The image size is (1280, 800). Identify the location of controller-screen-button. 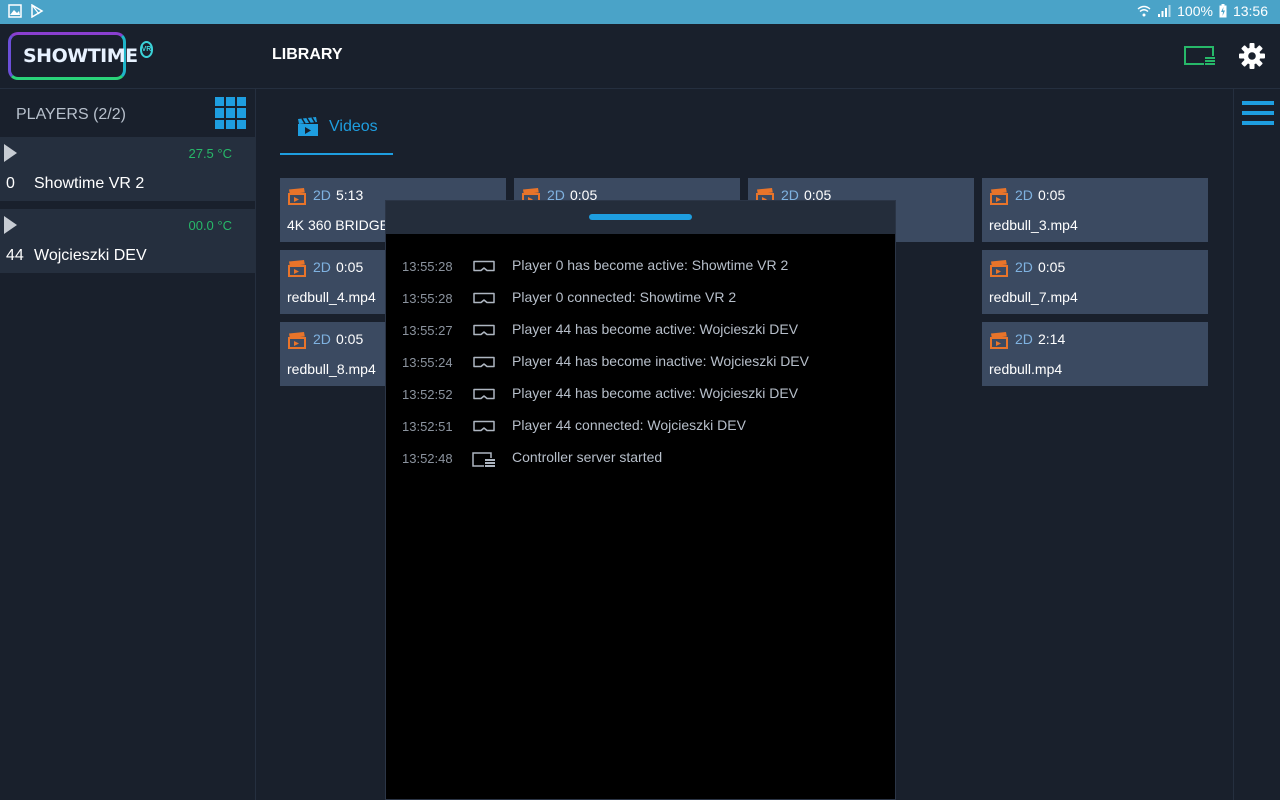
(1200, 58).